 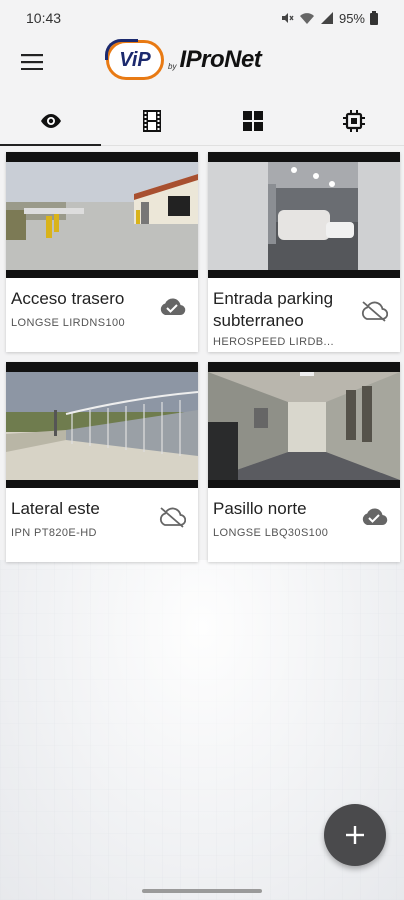 I want to click on camera-model: LONGSE LBQ30S100, so click(x=271, y=533).